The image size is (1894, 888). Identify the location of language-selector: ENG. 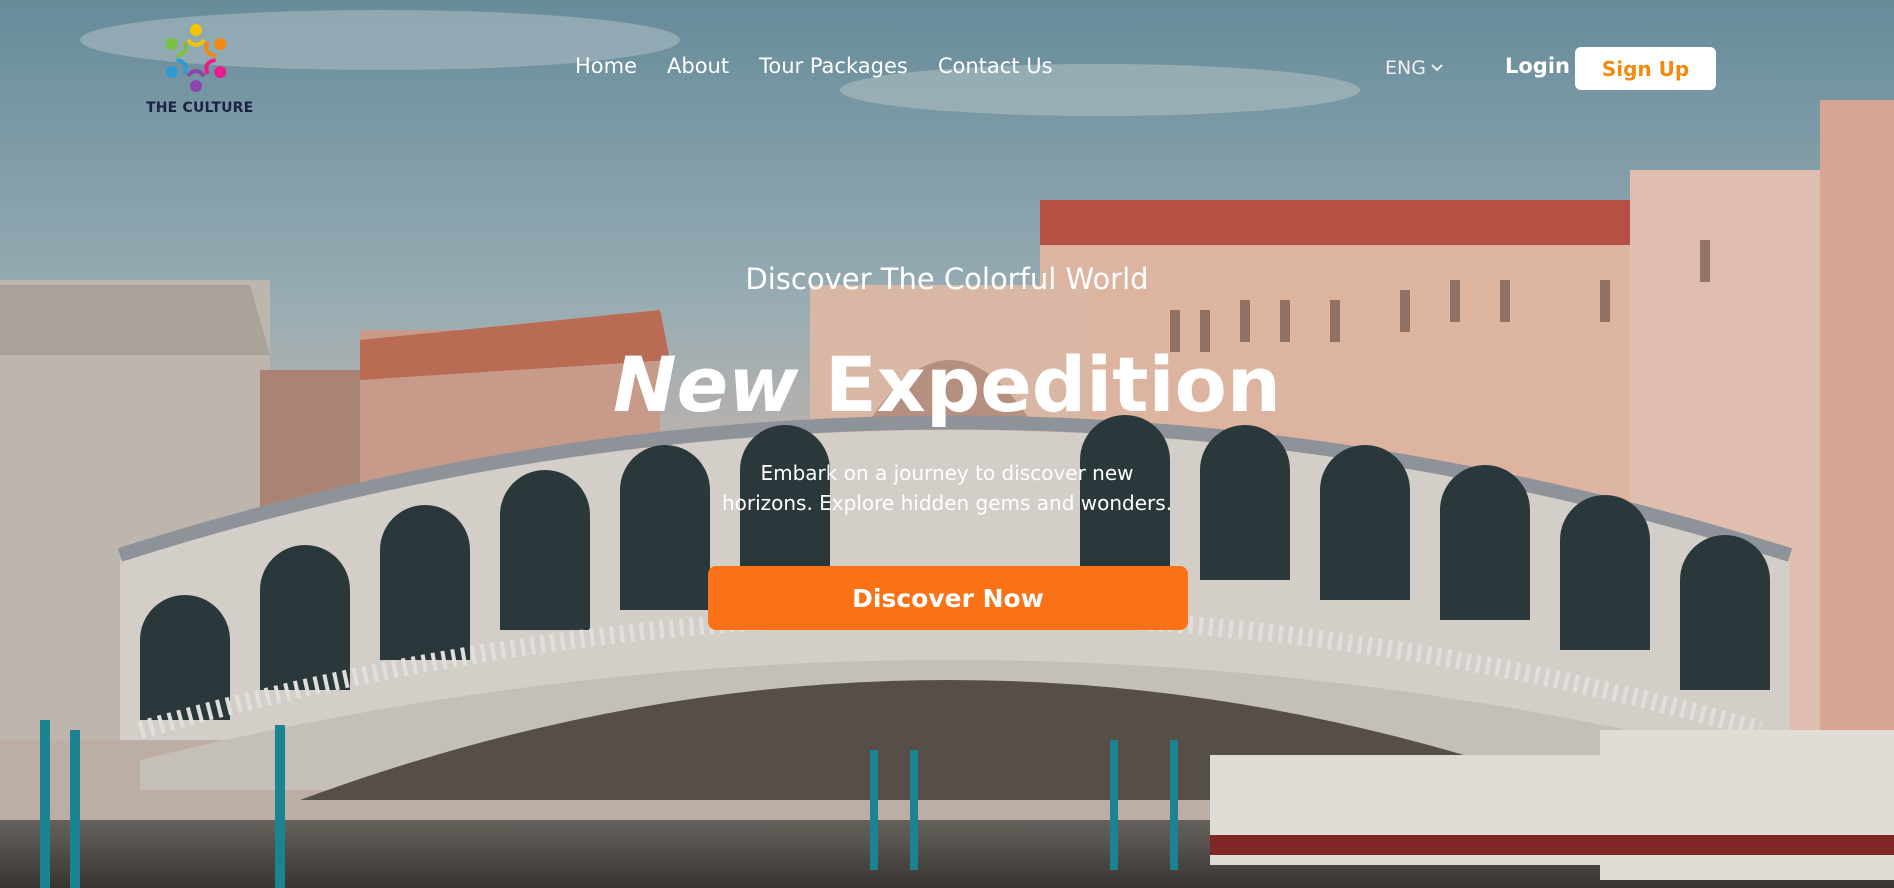
(1414, 68).